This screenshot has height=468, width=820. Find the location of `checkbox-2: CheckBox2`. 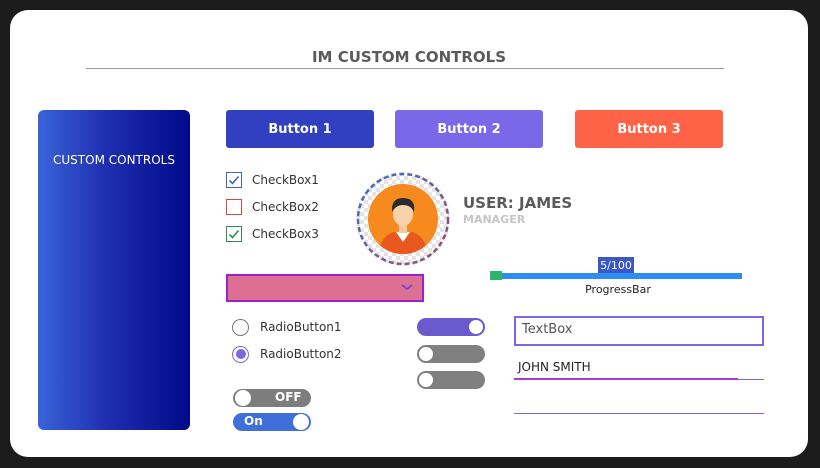

checkbox-2: CheckBox2 is located at coordinates (272, 207).